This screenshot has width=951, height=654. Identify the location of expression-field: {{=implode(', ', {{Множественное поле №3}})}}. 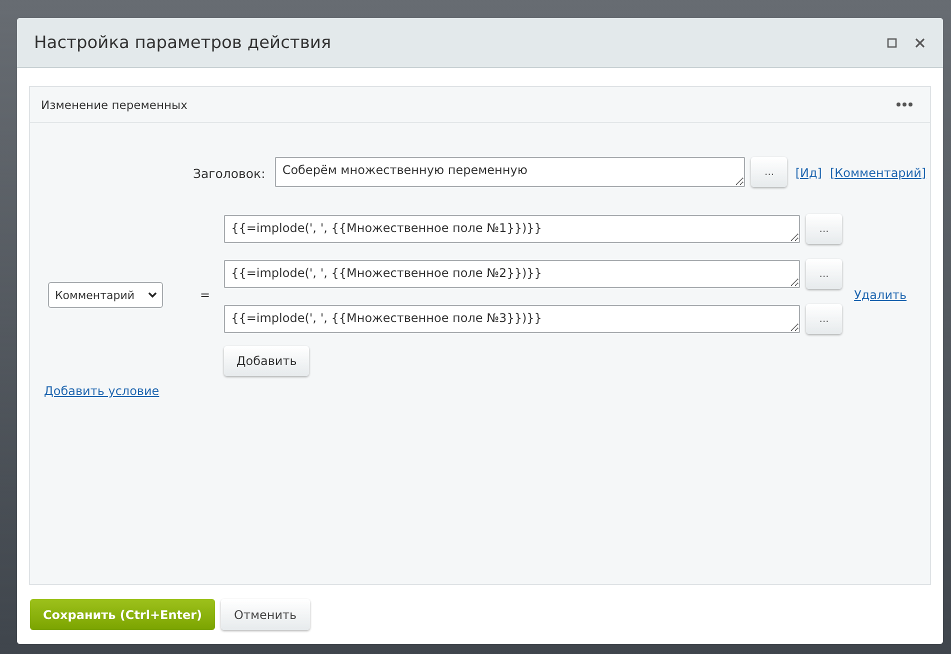
(512, 319).